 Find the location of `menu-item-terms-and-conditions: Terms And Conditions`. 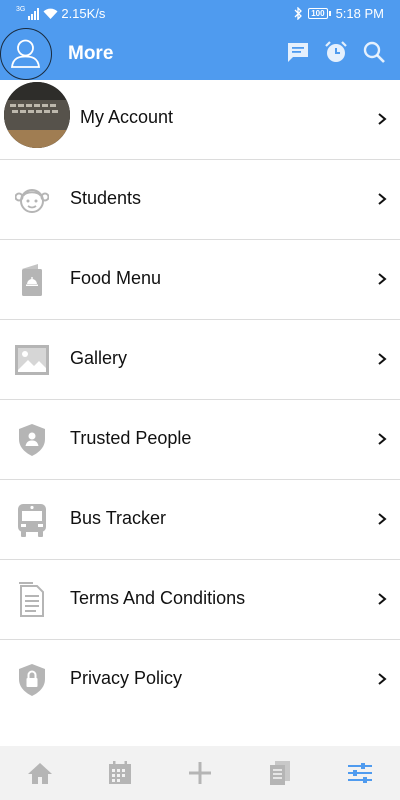

menu-item-terms-and-conditions: Terms And Conditions is located at coordinates (200, 600).